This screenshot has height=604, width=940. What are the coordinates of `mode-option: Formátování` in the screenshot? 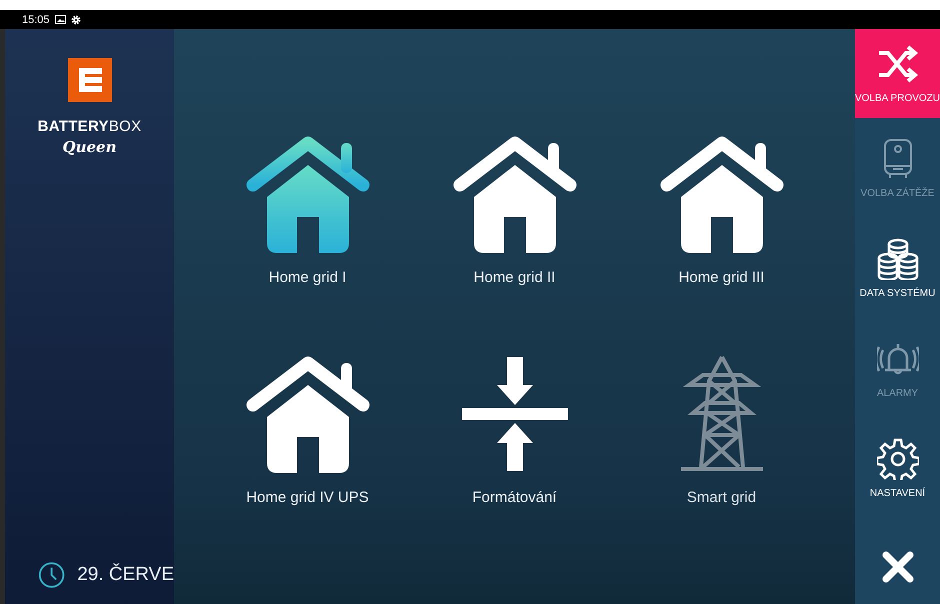 It's located at (515, 430).